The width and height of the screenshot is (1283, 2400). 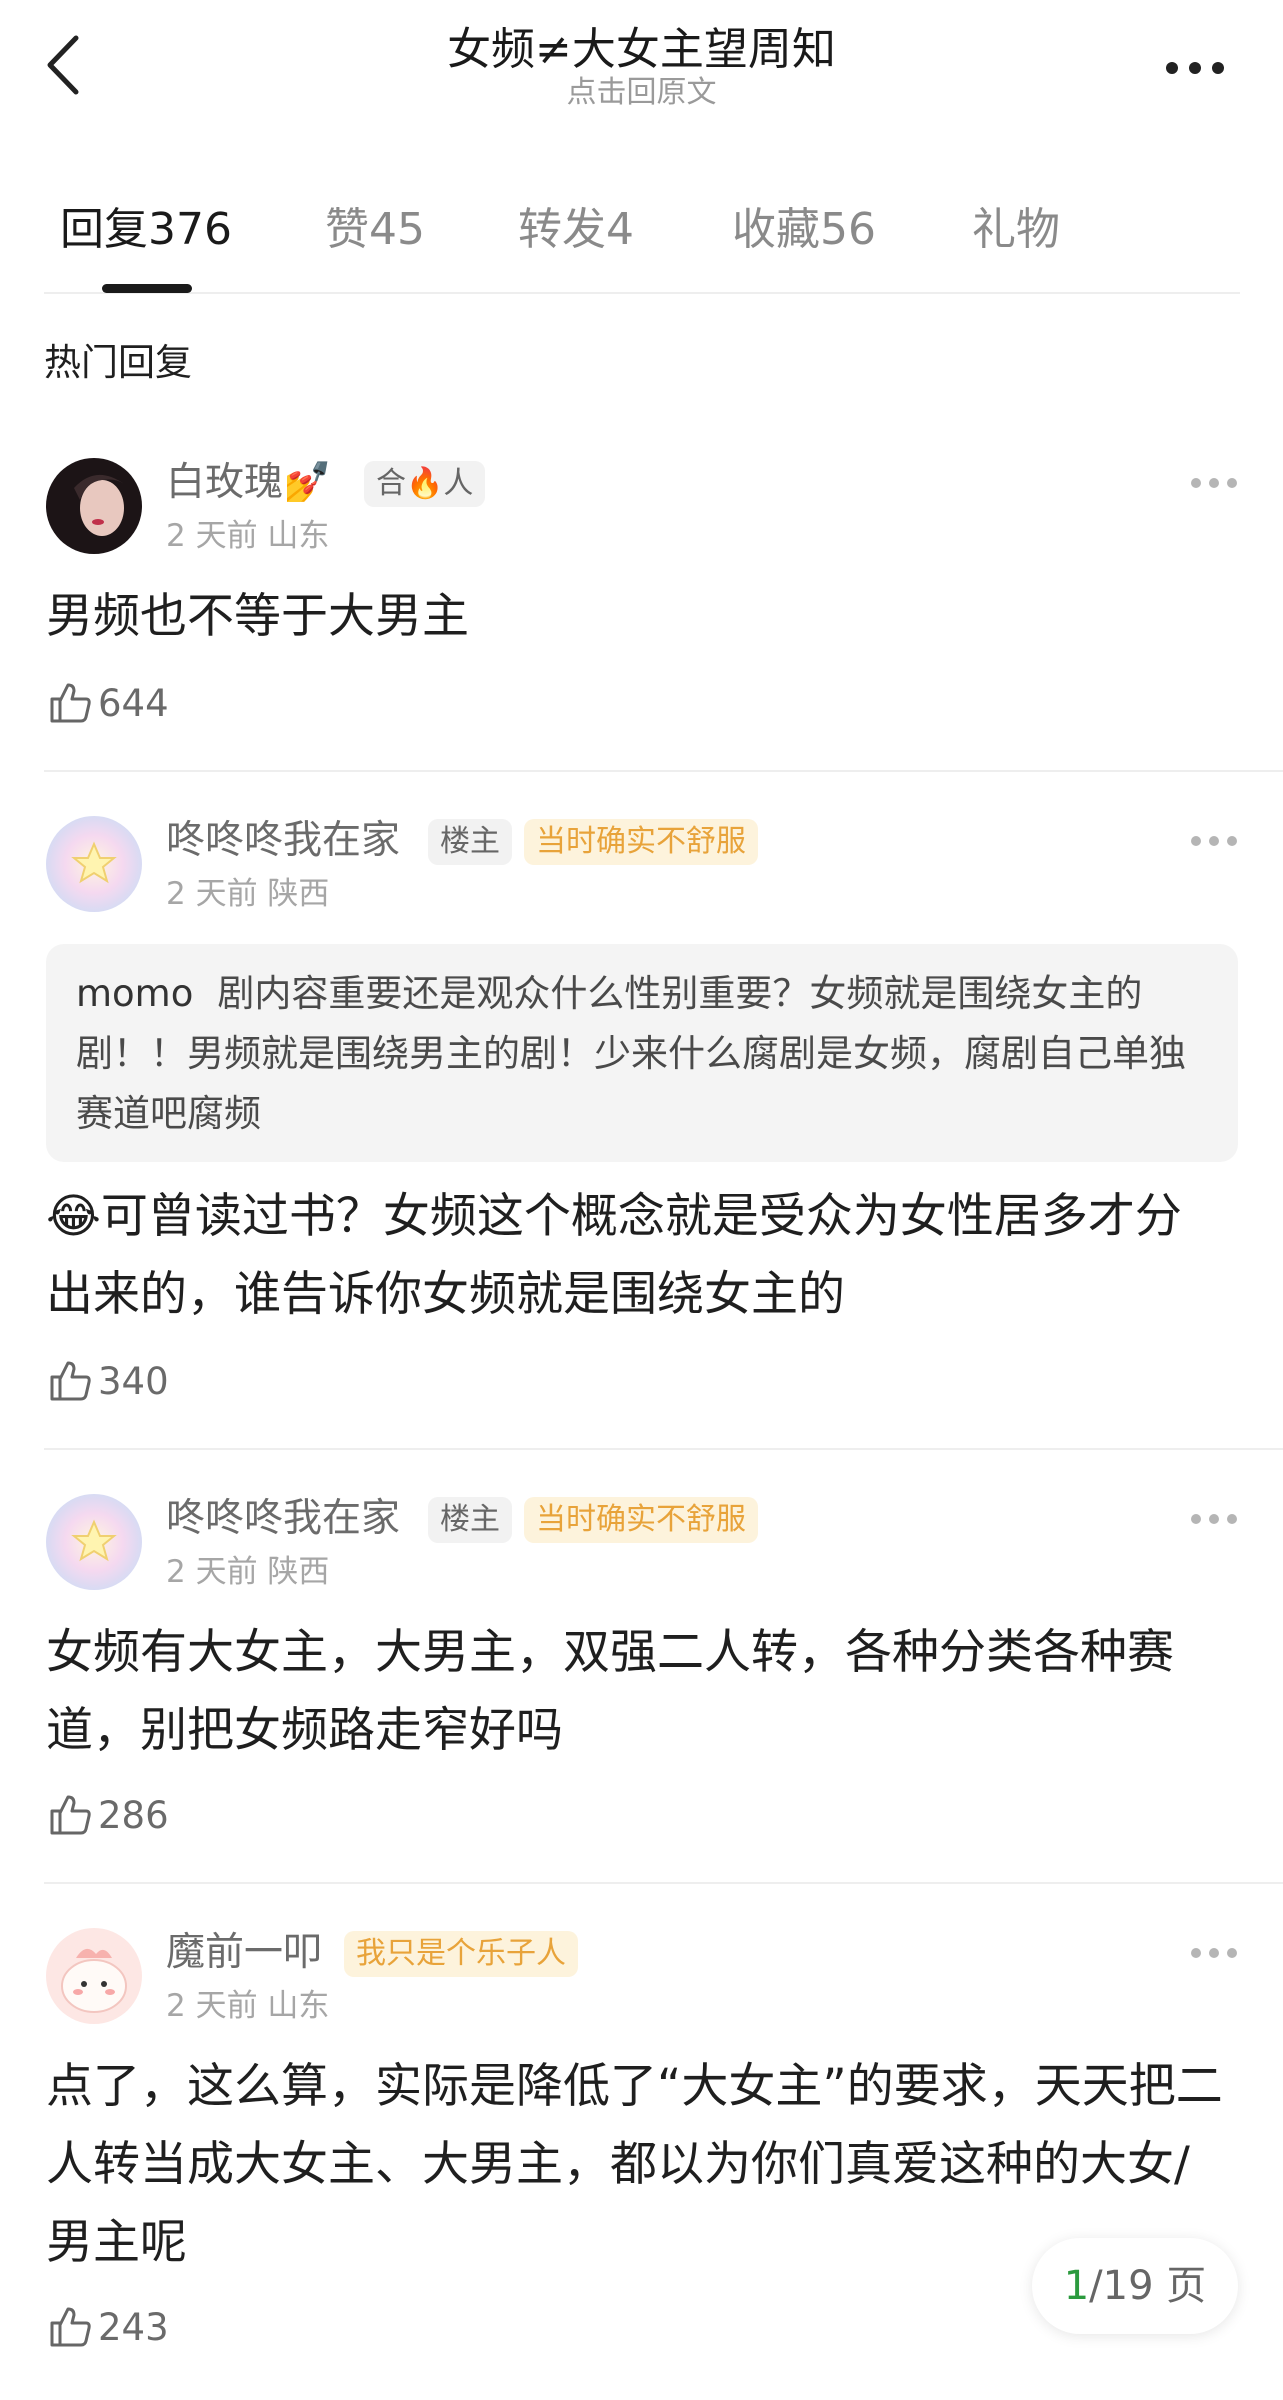 I want to click on tab-label: 转发, so click(x=562, y=229).